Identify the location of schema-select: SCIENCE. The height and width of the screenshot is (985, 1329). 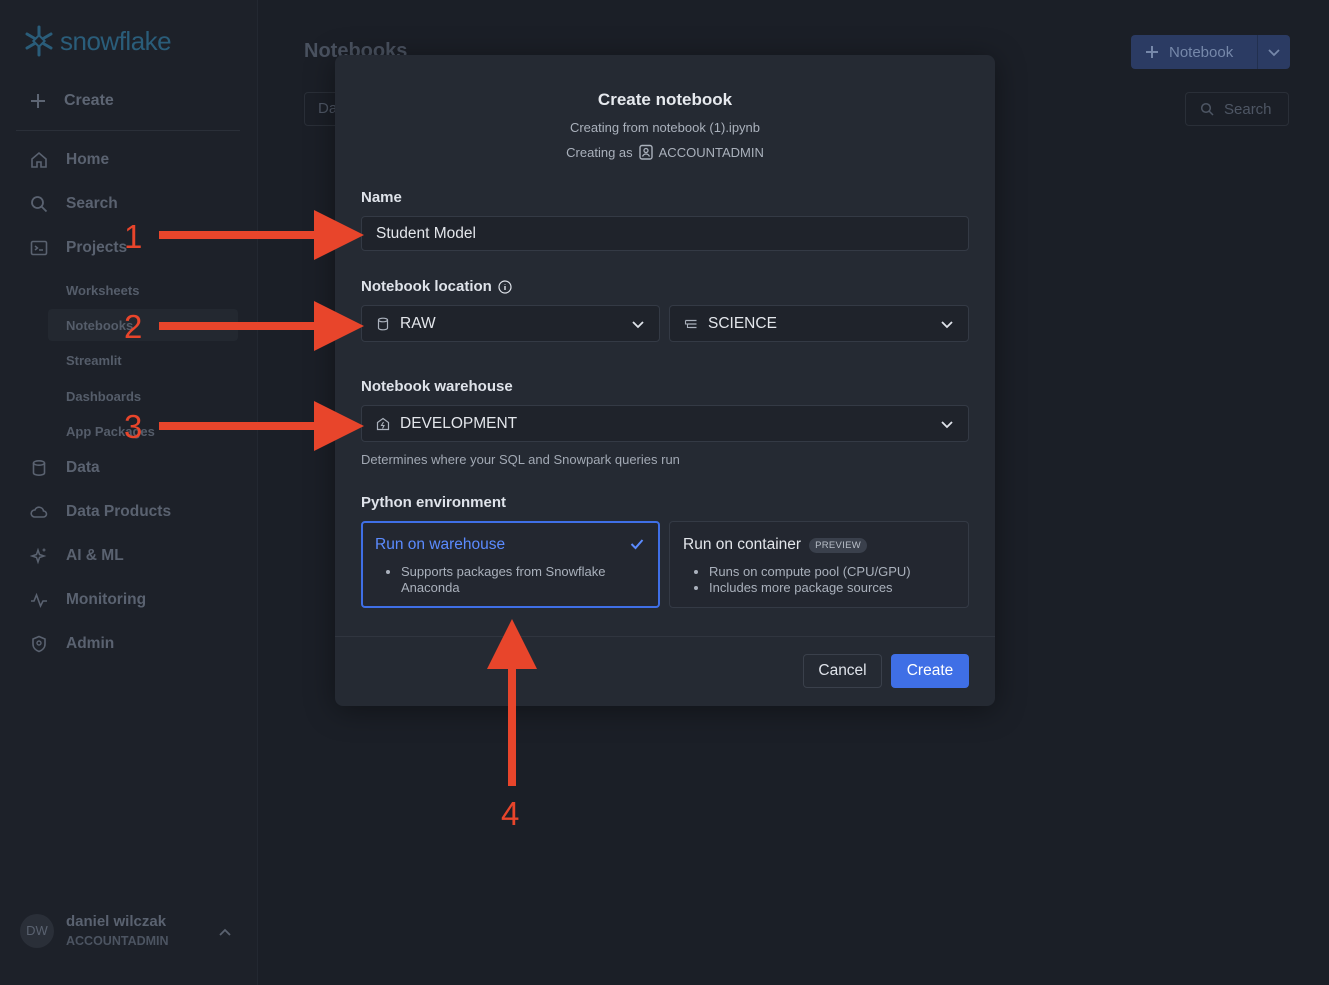
(819, 323).